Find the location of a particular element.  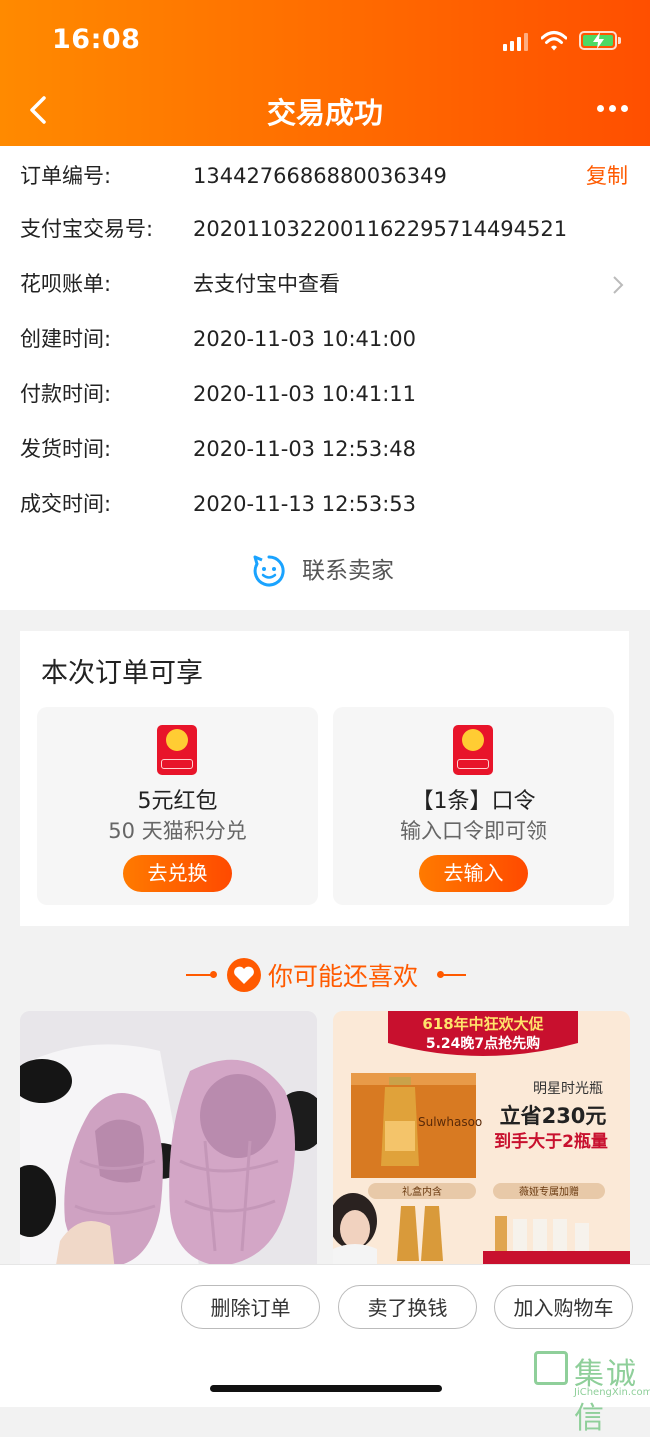

promo-gift-left: 礼盒内含 is located at coordinates (422, 1191).